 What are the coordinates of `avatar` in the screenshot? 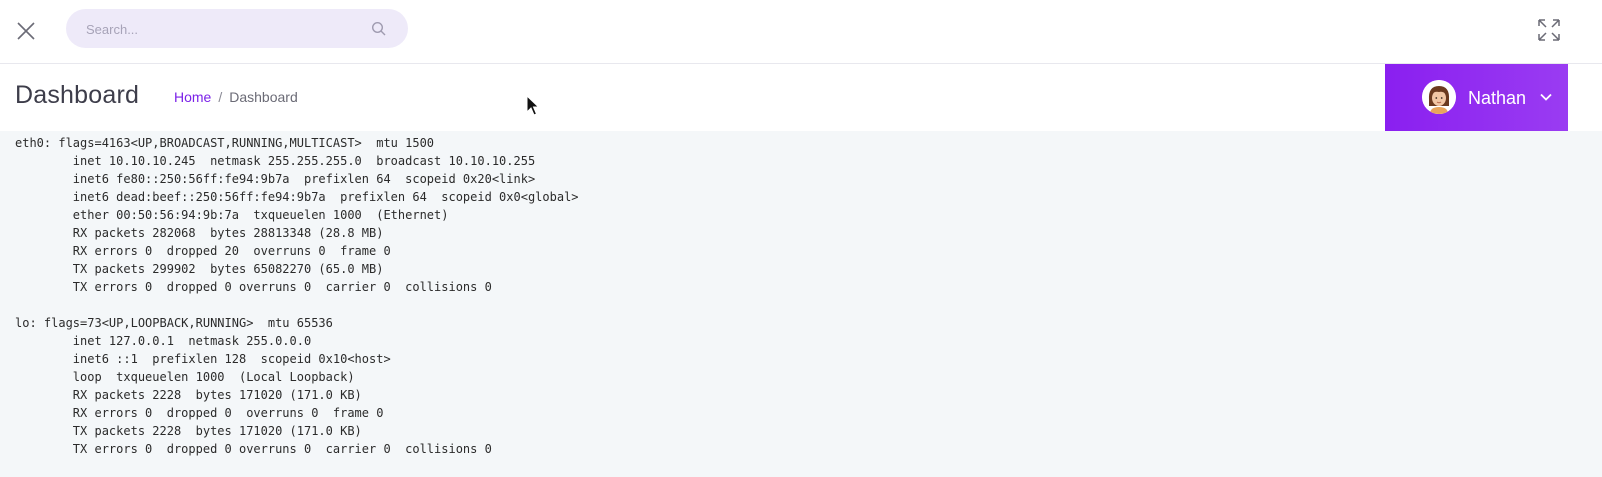 It's located at (1439, 97).